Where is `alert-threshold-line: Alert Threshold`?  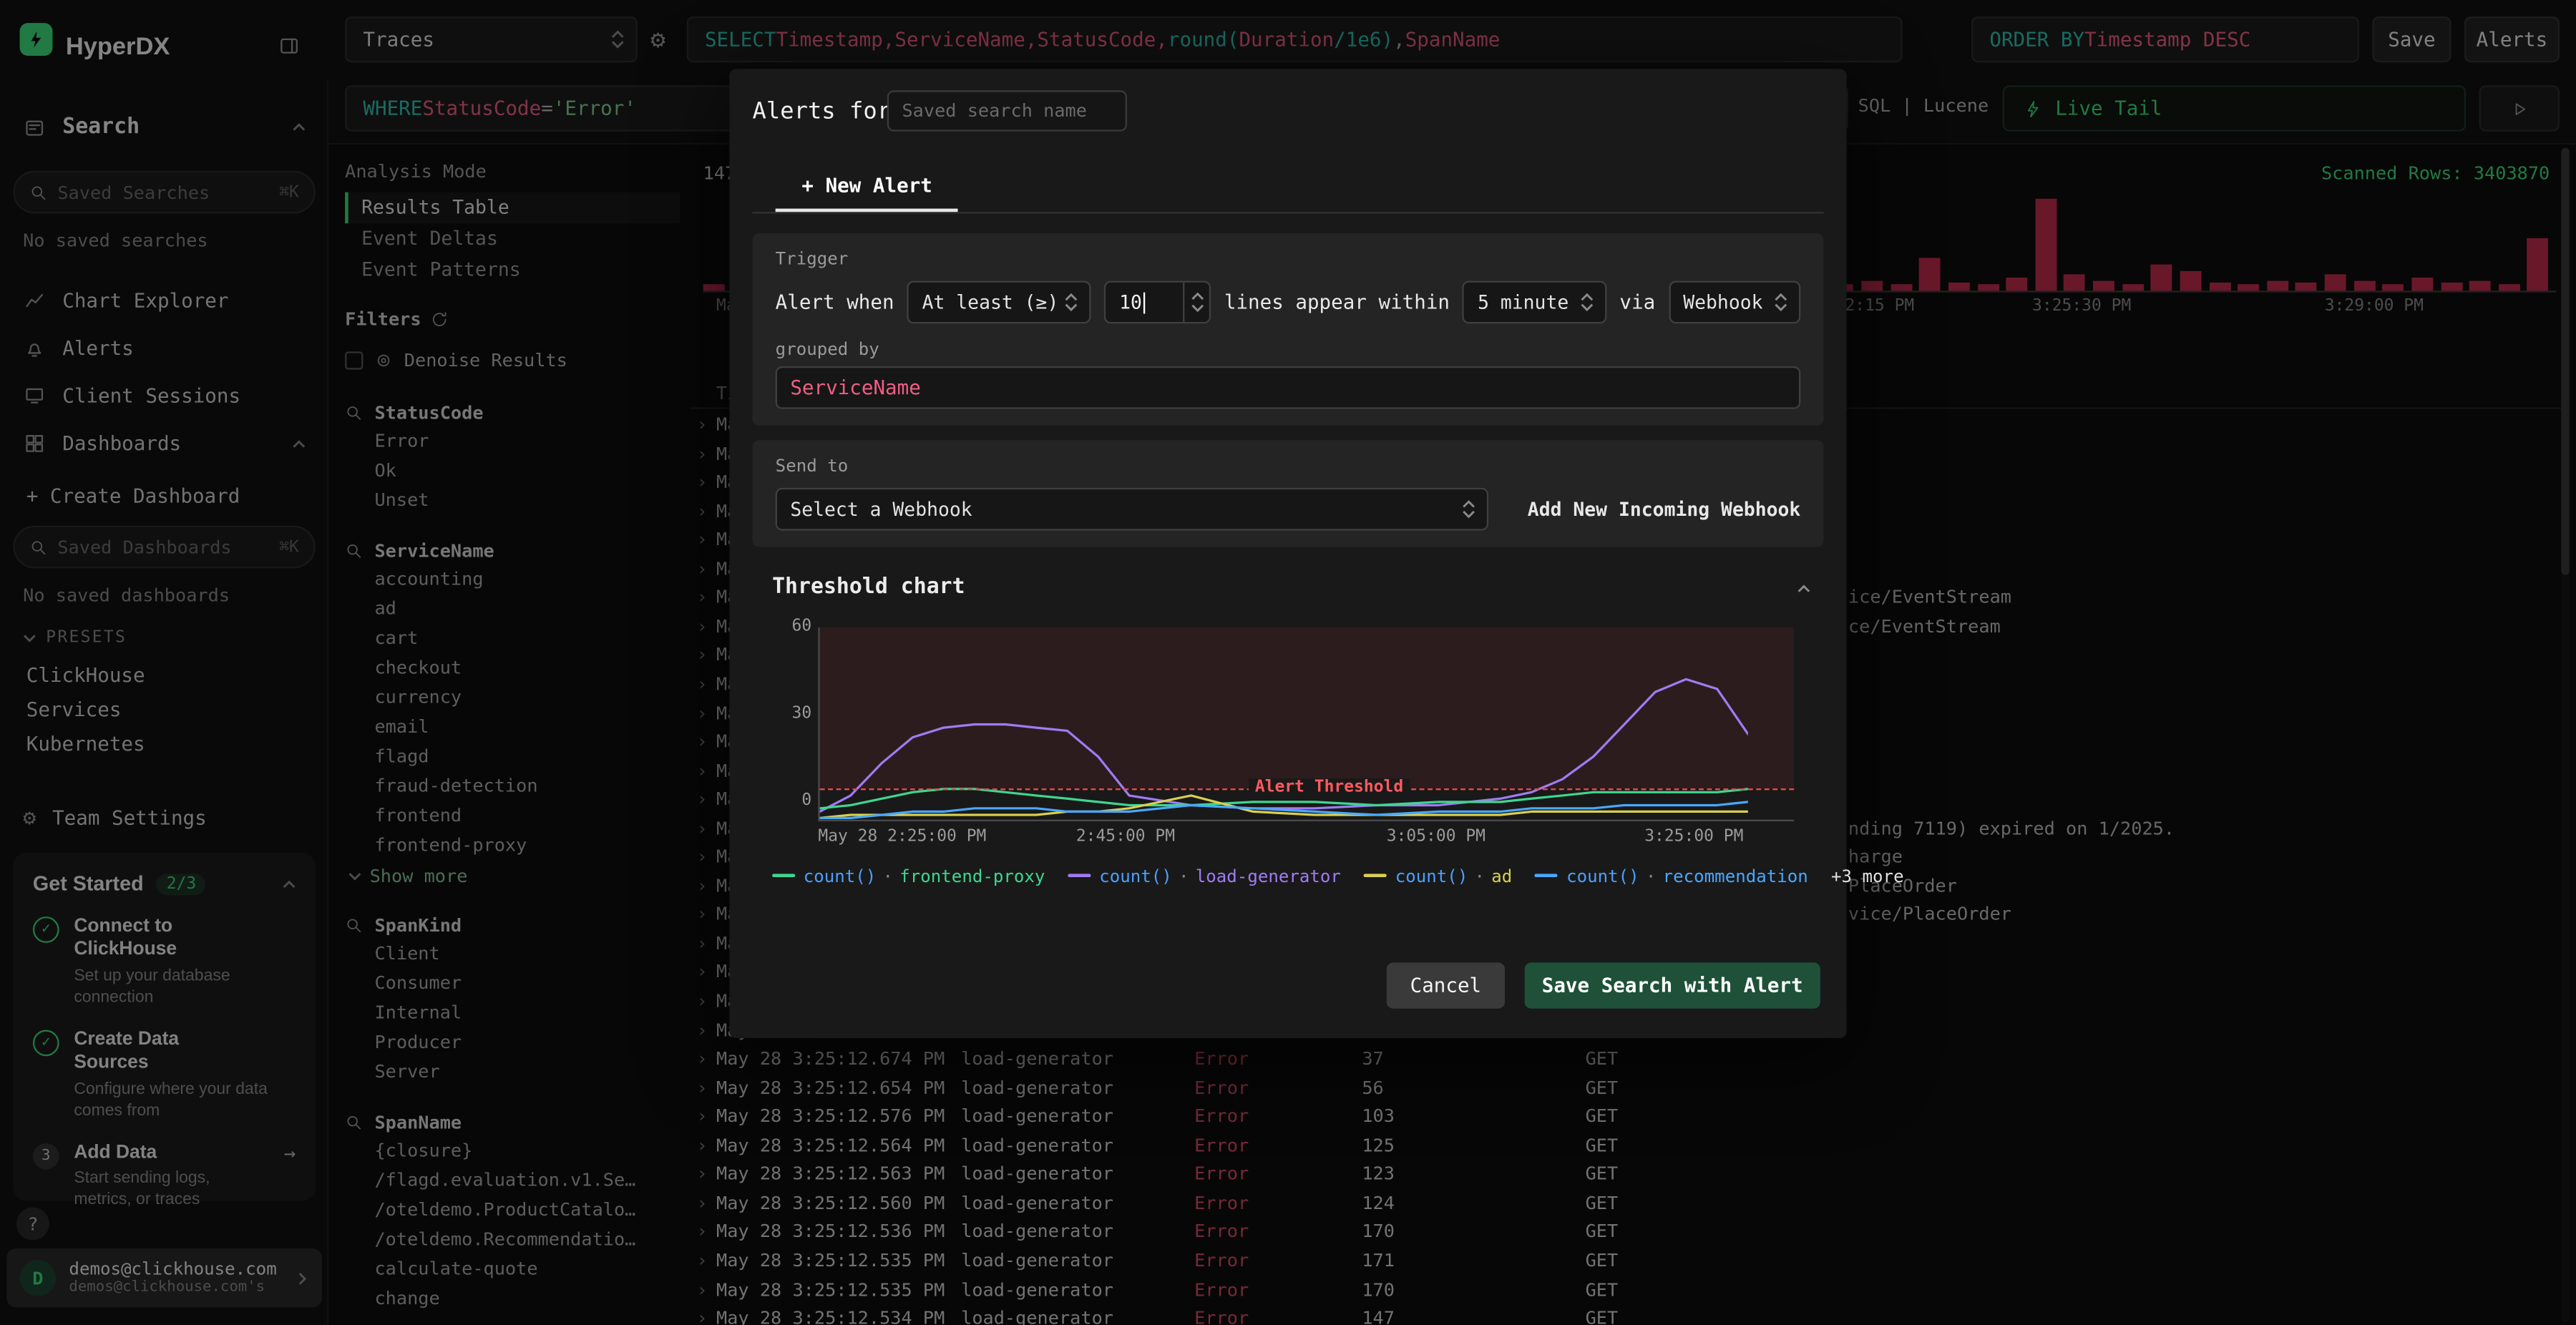
alert-threshold-line: Alert Threshold is located at coordinates (1307, 789).